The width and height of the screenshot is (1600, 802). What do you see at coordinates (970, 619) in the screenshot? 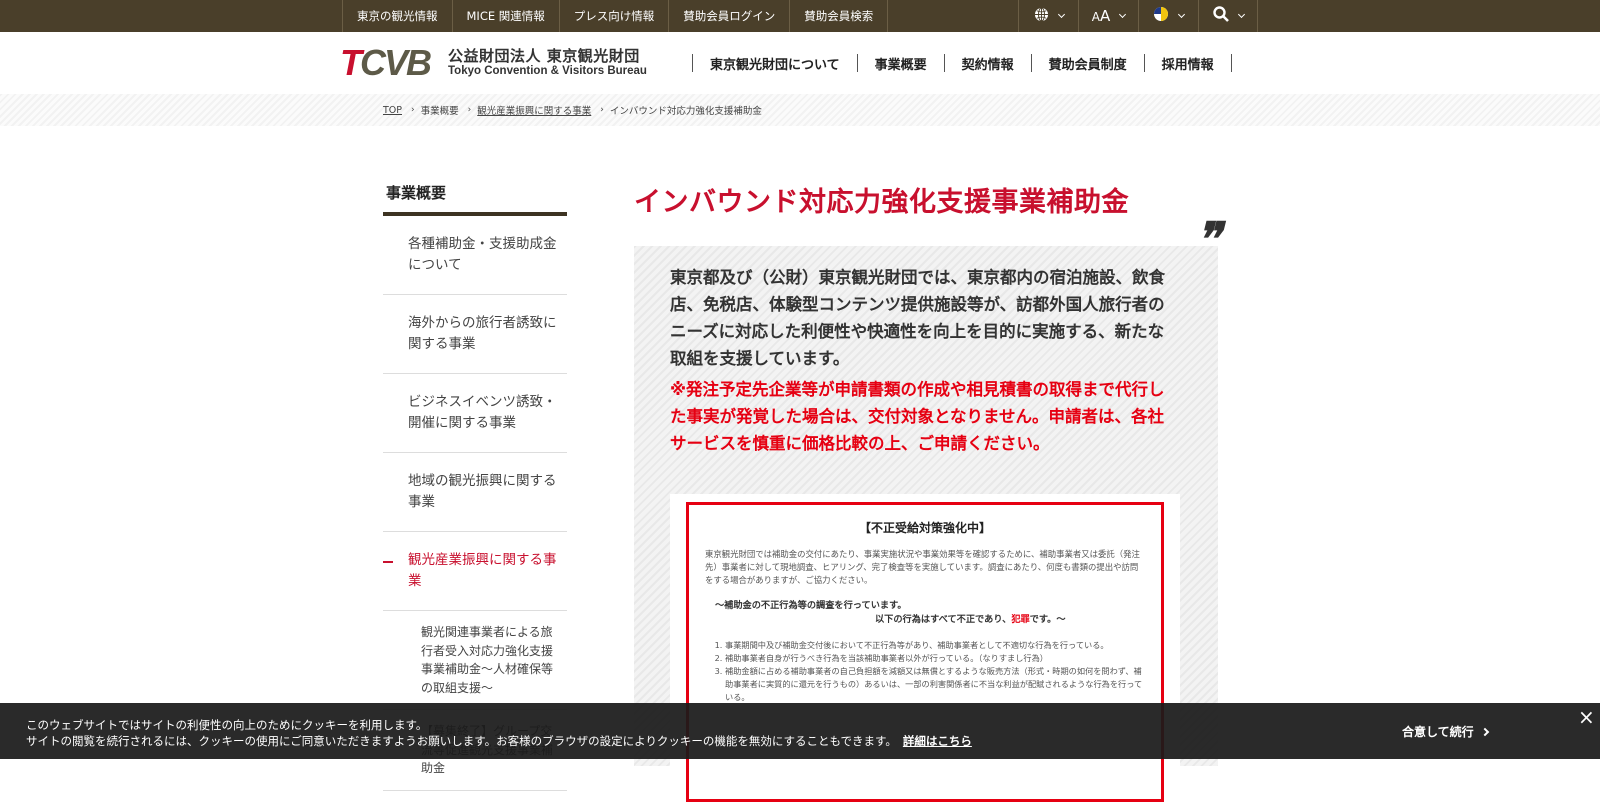
I see `notice-subheading-2: 以下の行為はすべて不正であり、犯罪です。～` at bounding box center [970, 619].